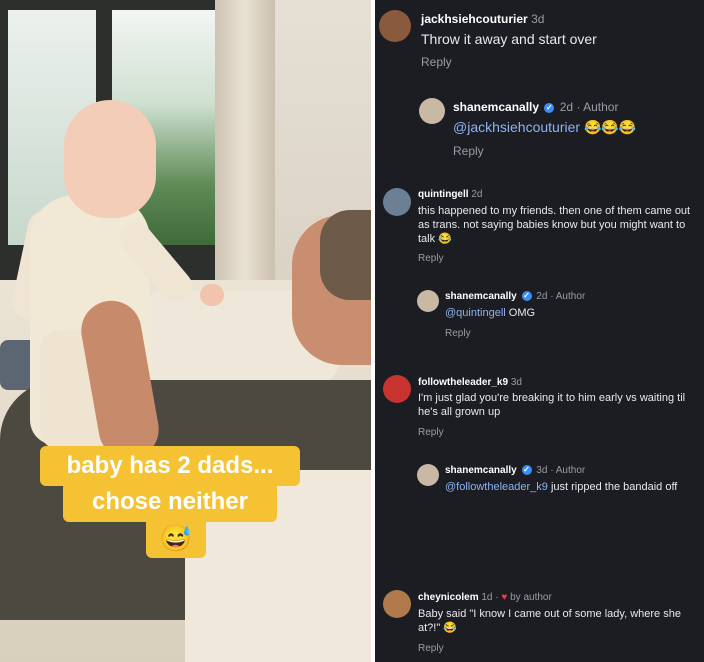 Image resolution: width=704 pixels, height=662 pixels. What do you see at coordinates (212, 295) in the screenshot?
I see `baby-hand` at bounding box center [212, 295].